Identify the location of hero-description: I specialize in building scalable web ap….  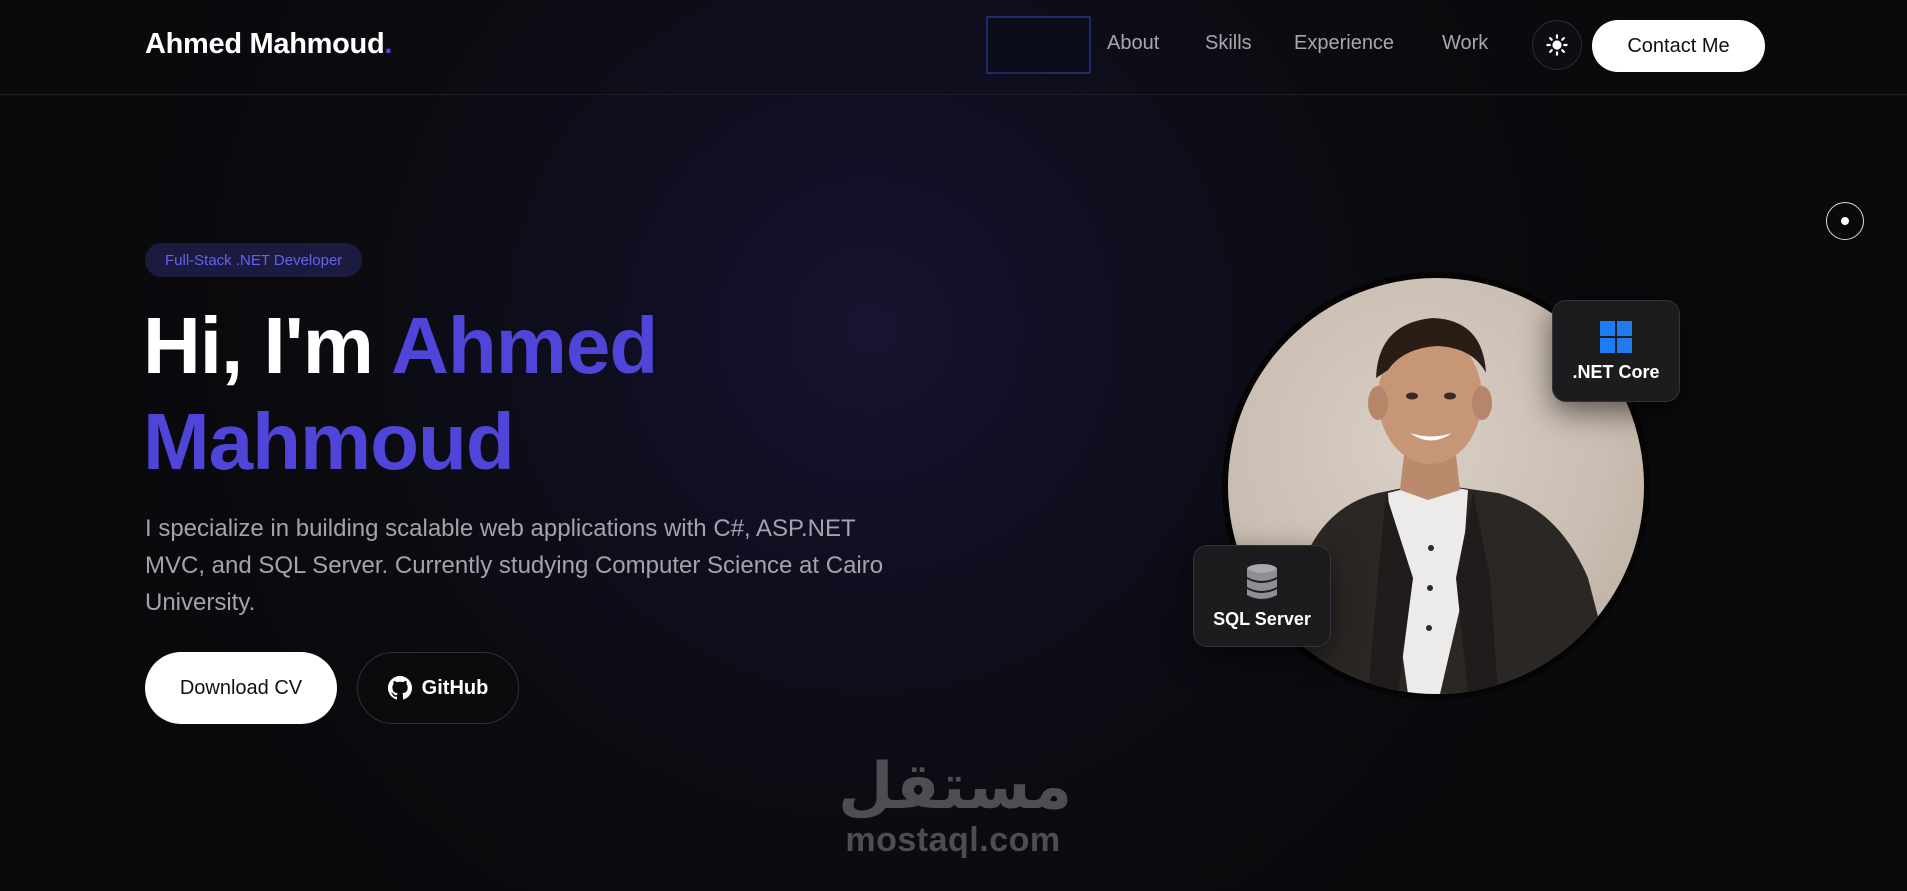
(514, 565).